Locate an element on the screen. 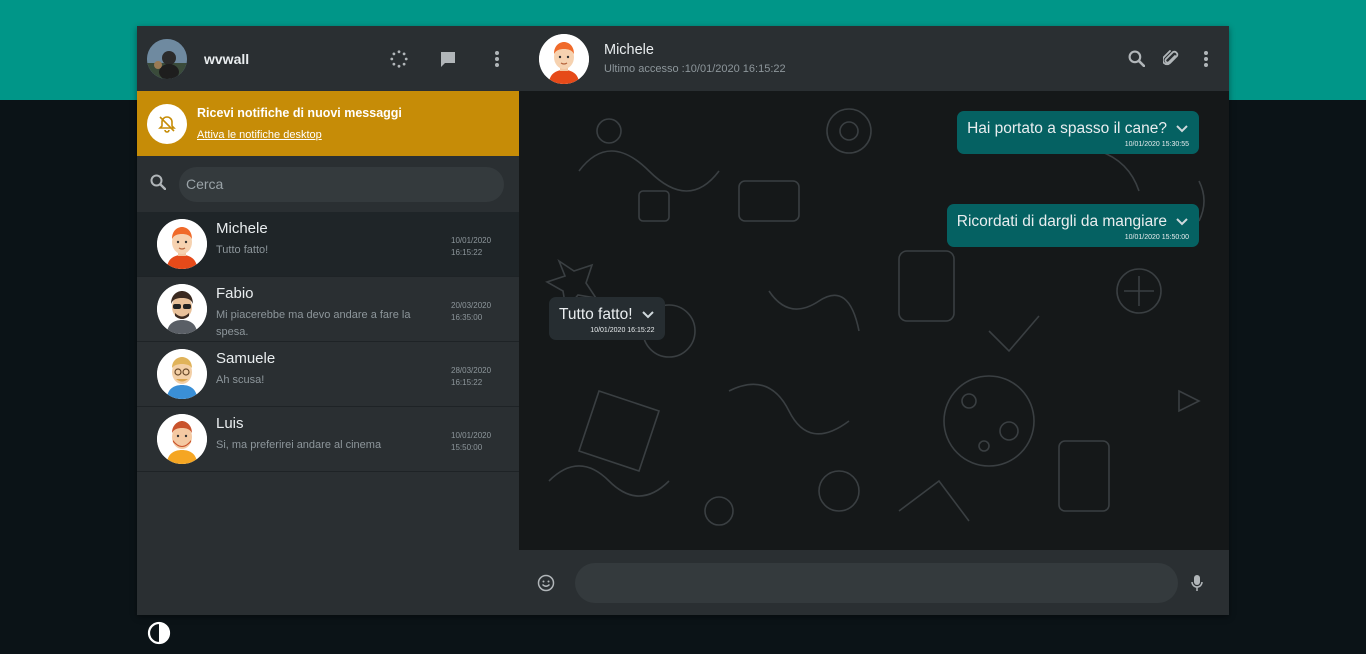 The width and height of the screenshot is (1366, 654). contact-name: Fabio is located at coordinates (235, 293).